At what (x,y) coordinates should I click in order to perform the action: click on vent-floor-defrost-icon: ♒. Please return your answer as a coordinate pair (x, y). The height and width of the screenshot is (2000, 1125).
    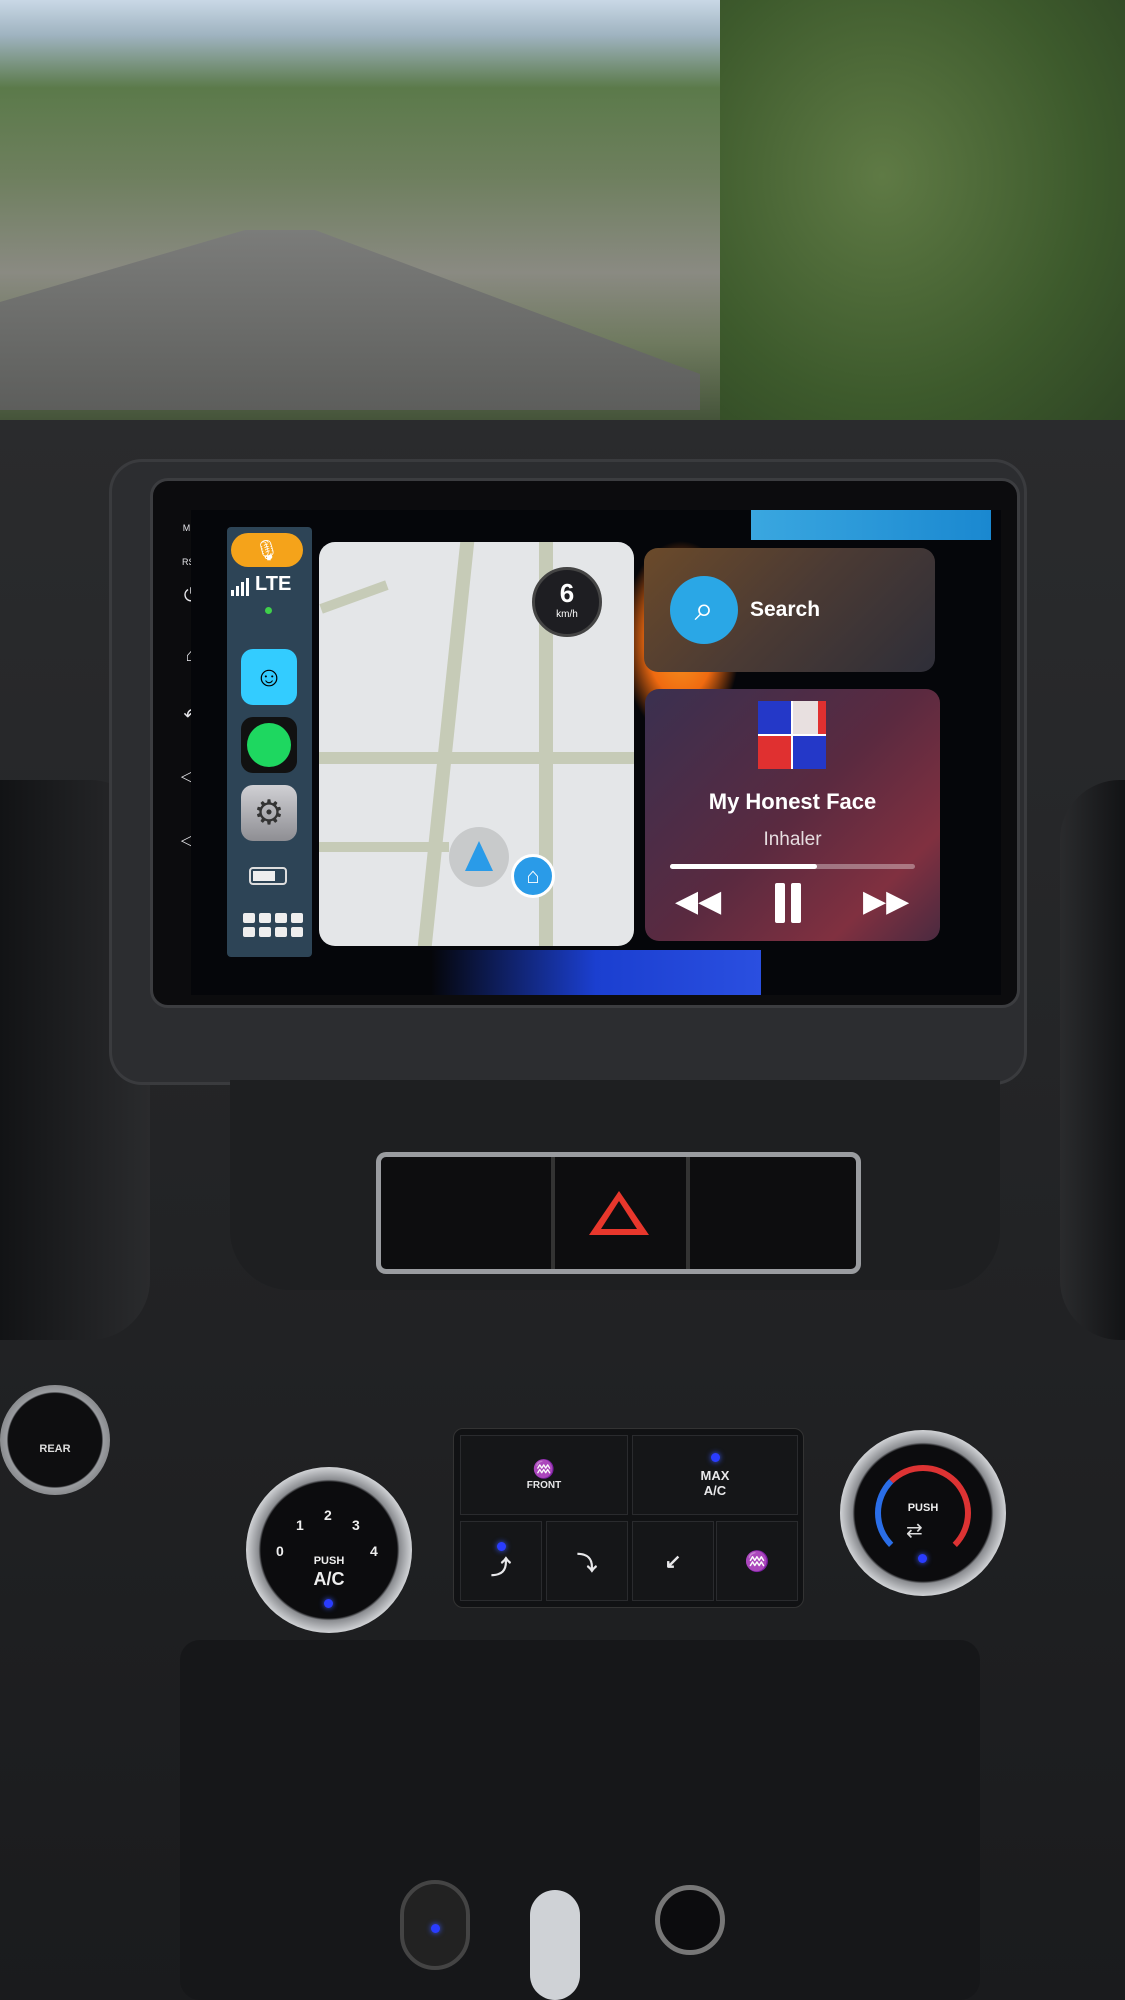
    Looking at the image, I should click on (757, 1561).